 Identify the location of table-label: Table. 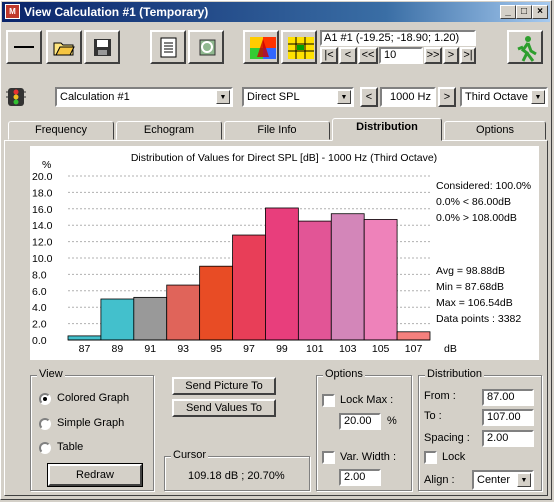
(70, 447).